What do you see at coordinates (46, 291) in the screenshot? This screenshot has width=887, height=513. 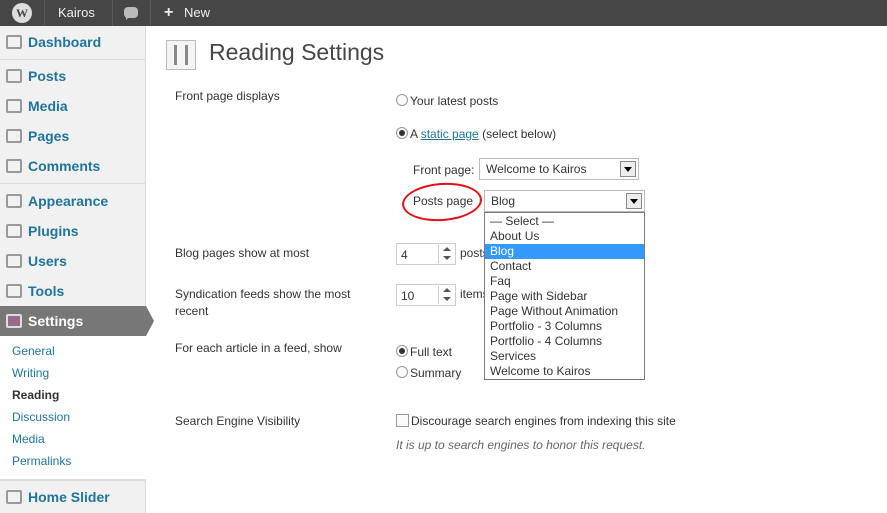 I see `menu-label: Tools` at bounding box center [46, 291].